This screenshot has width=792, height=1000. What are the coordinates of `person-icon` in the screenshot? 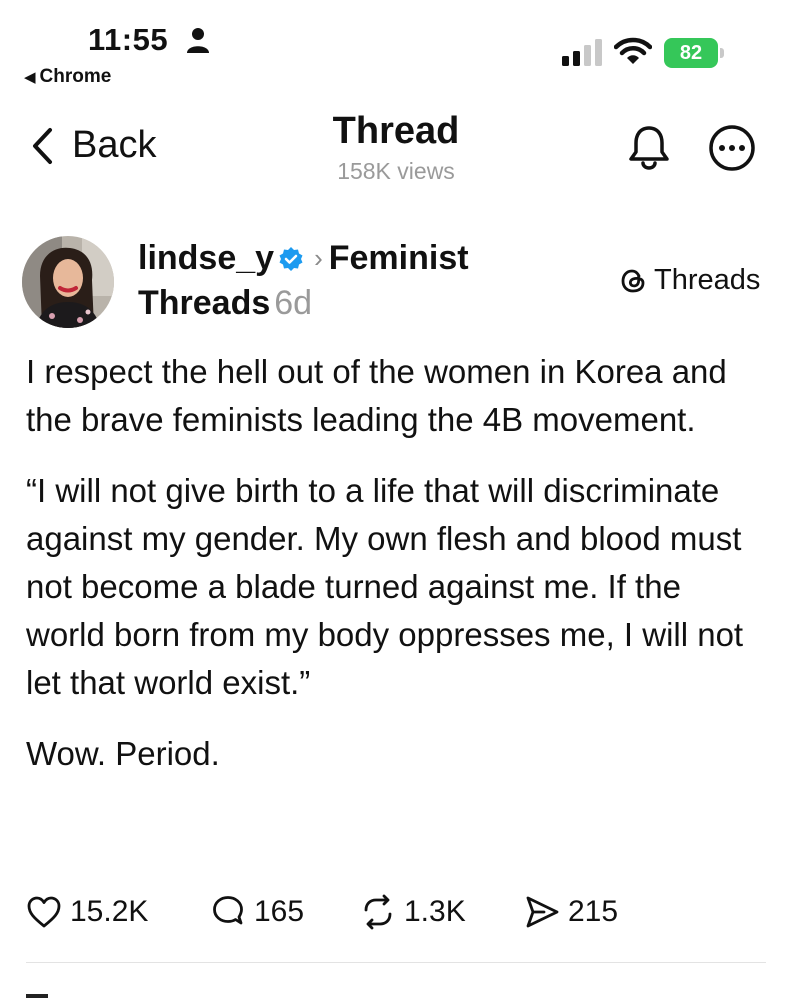 It's located at (198, 40).